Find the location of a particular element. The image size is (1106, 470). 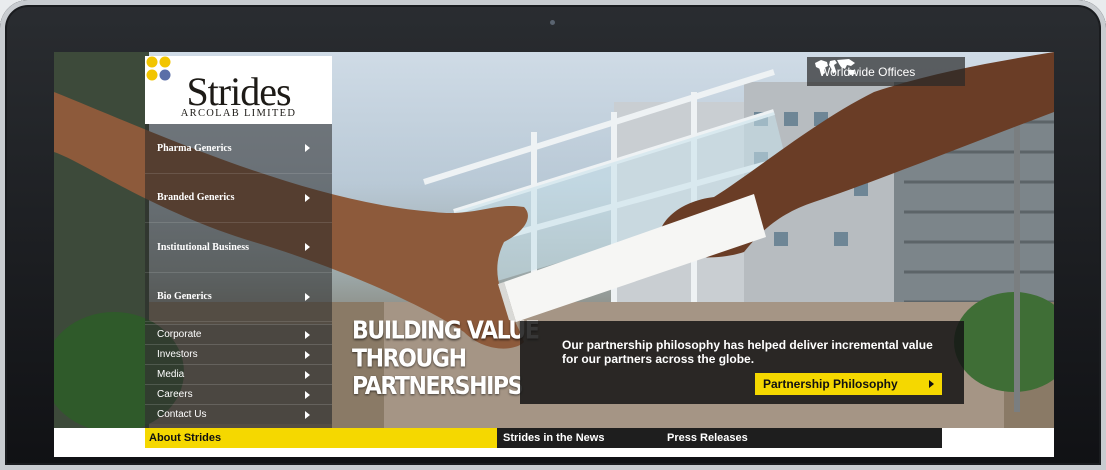

nav-item-label: Contact Us is located at coordinates (182, 414).